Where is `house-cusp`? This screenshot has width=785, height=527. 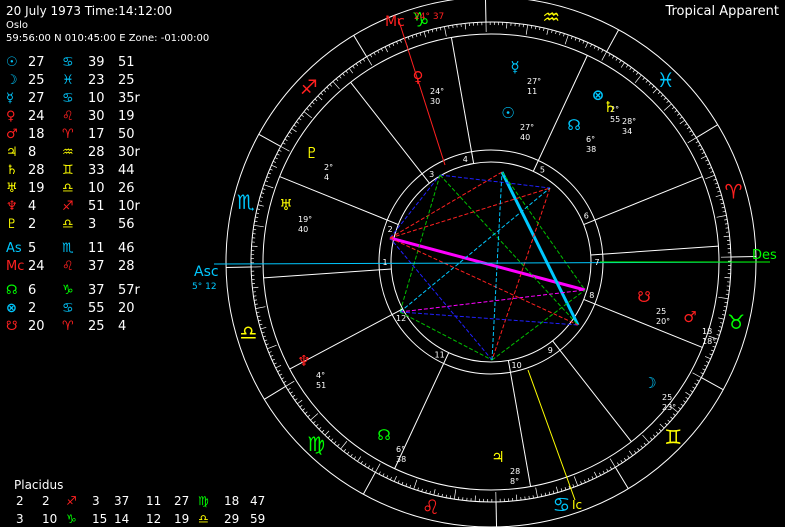 house-cusp is located at coordinates (390, 133).